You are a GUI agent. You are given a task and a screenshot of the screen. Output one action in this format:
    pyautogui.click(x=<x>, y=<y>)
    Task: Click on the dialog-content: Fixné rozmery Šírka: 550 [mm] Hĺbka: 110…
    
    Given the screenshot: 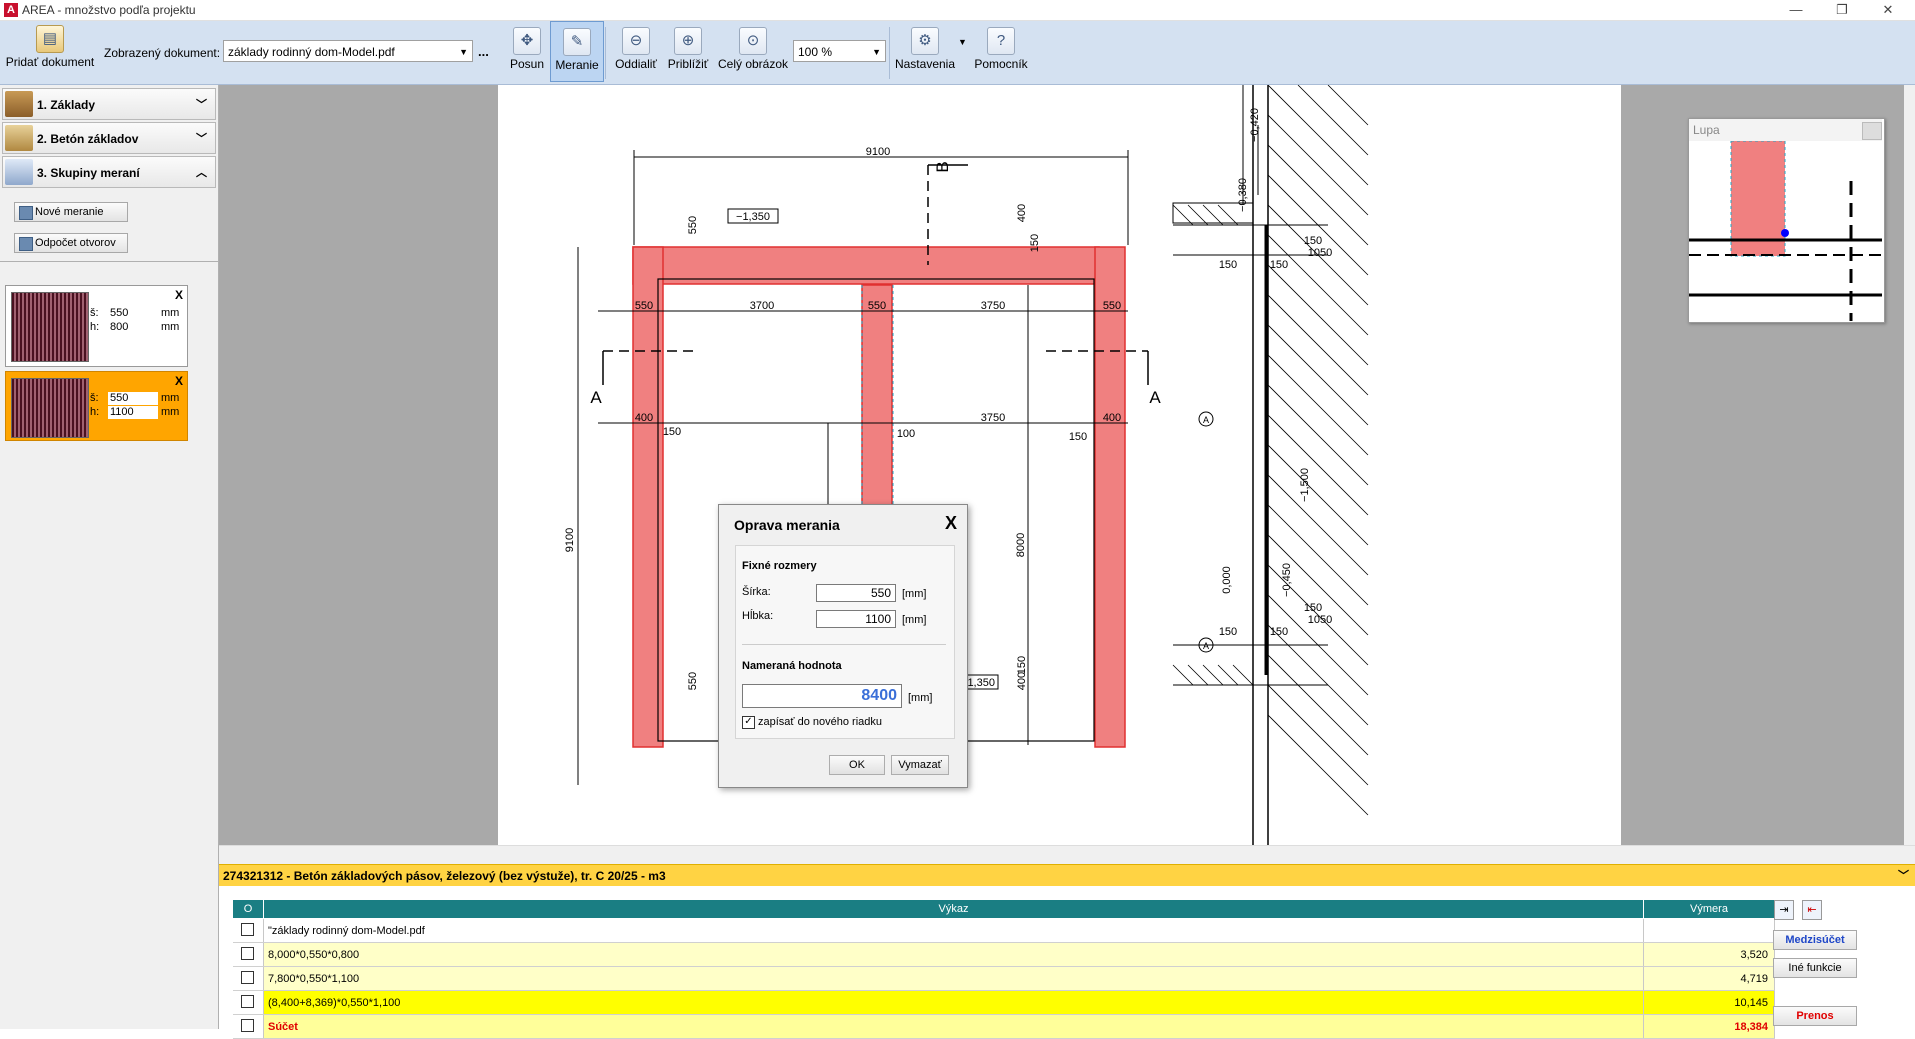 What is the action you would take?
    pyautogui.click(x=845, y=642)
    